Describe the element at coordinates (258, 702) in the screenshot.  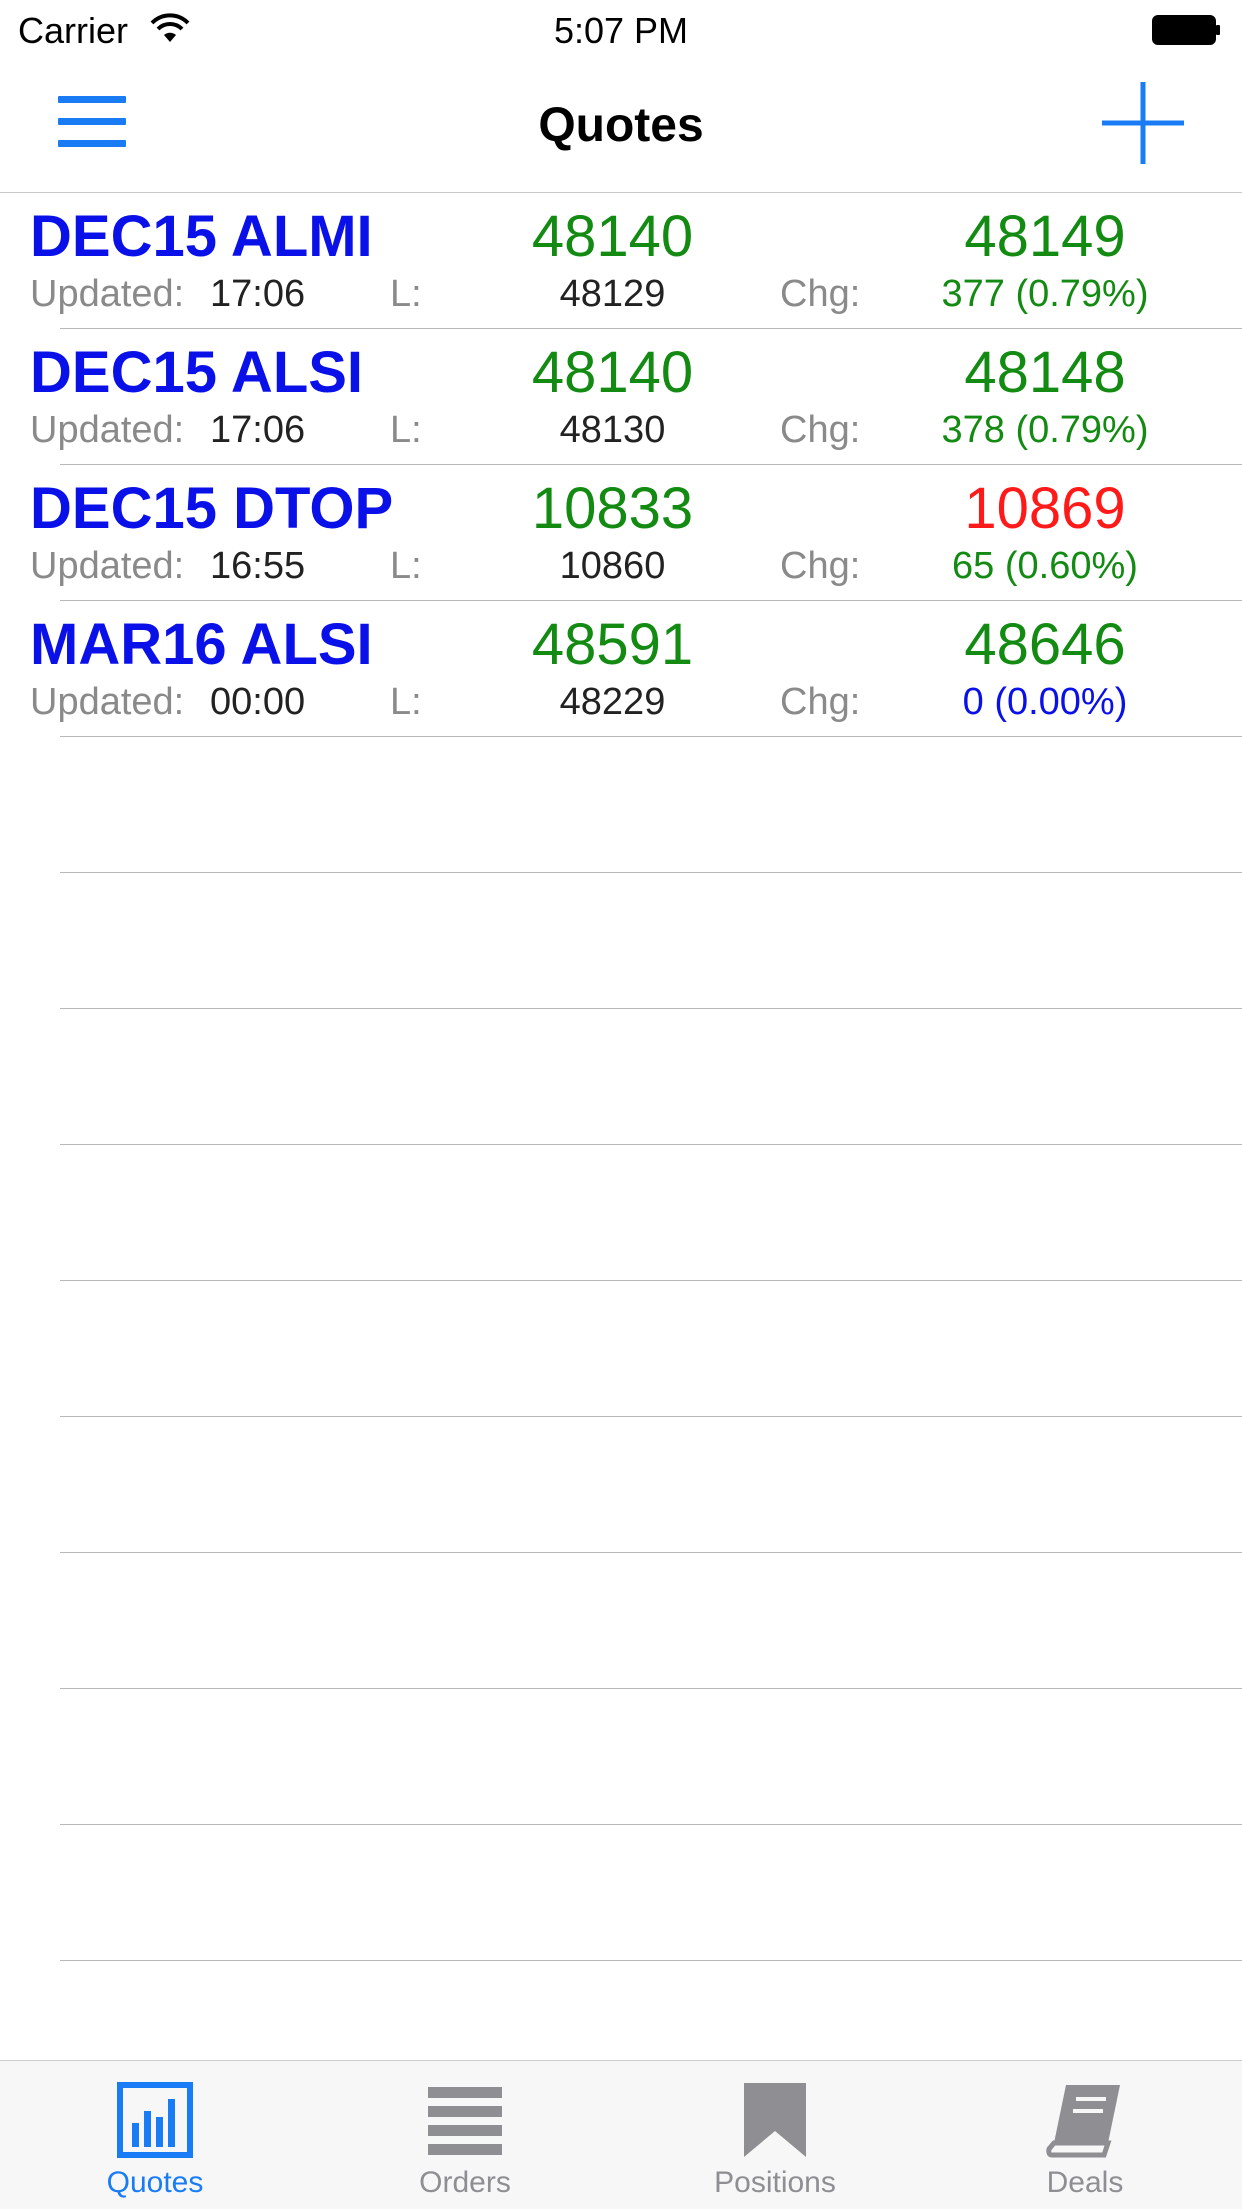
I see `updated-time: 00:00` at that location.